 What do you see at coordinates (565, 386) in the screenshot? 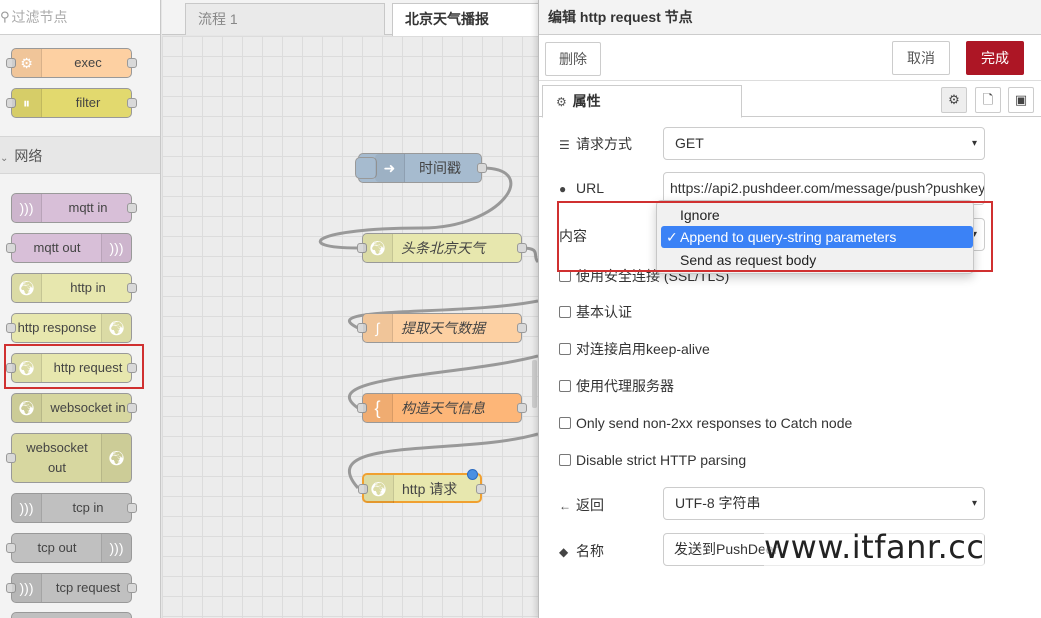
I see `proxy-checkbox` at bounding box center [565, 386].